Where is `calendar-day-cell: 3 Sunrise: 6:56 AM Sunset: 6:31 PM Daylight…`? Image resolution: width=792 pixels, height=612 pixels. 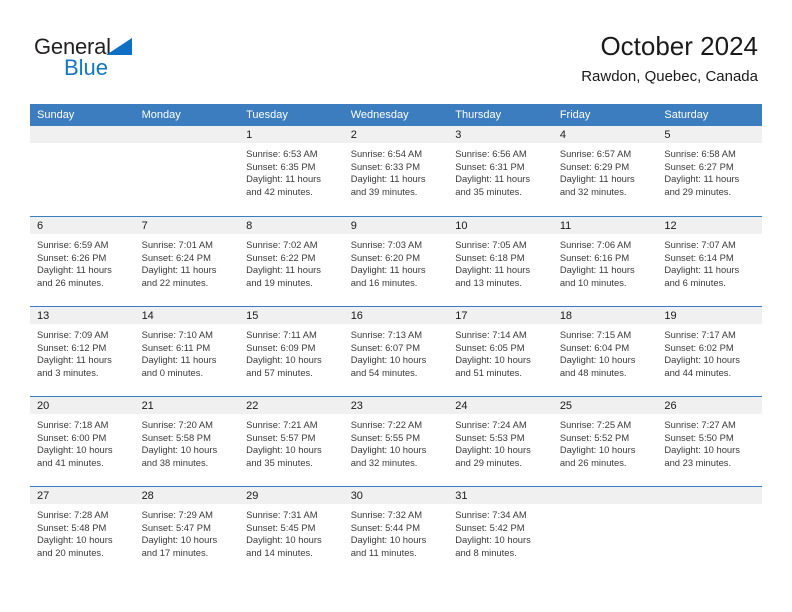
calendar-day-cell: 3 Sunrise: 6:56 AM Sunset: 6:31 PM Daylight… is located at coordinates (500, 171).